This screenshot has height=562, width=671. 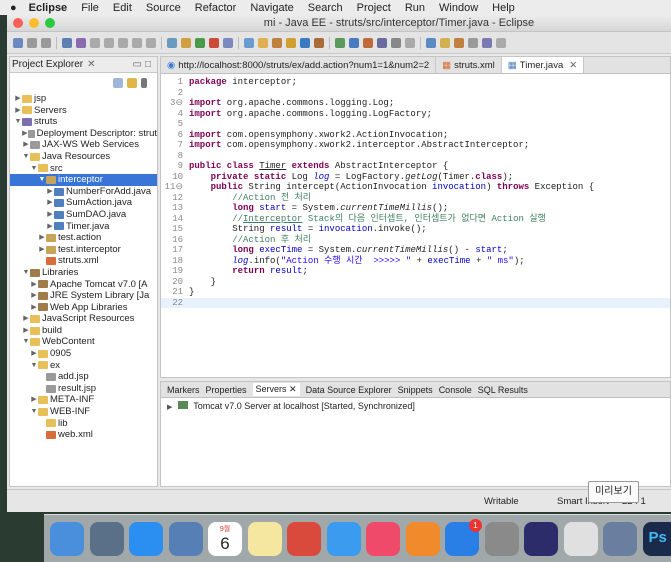 I want to click on messages-icon, so click(x=343, y=538).